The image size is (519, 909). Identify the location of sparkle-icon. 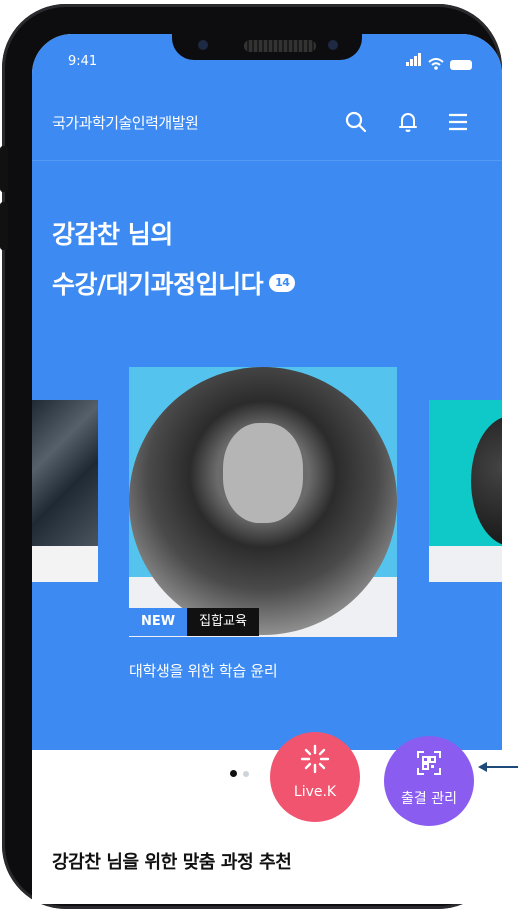
(315, 759).